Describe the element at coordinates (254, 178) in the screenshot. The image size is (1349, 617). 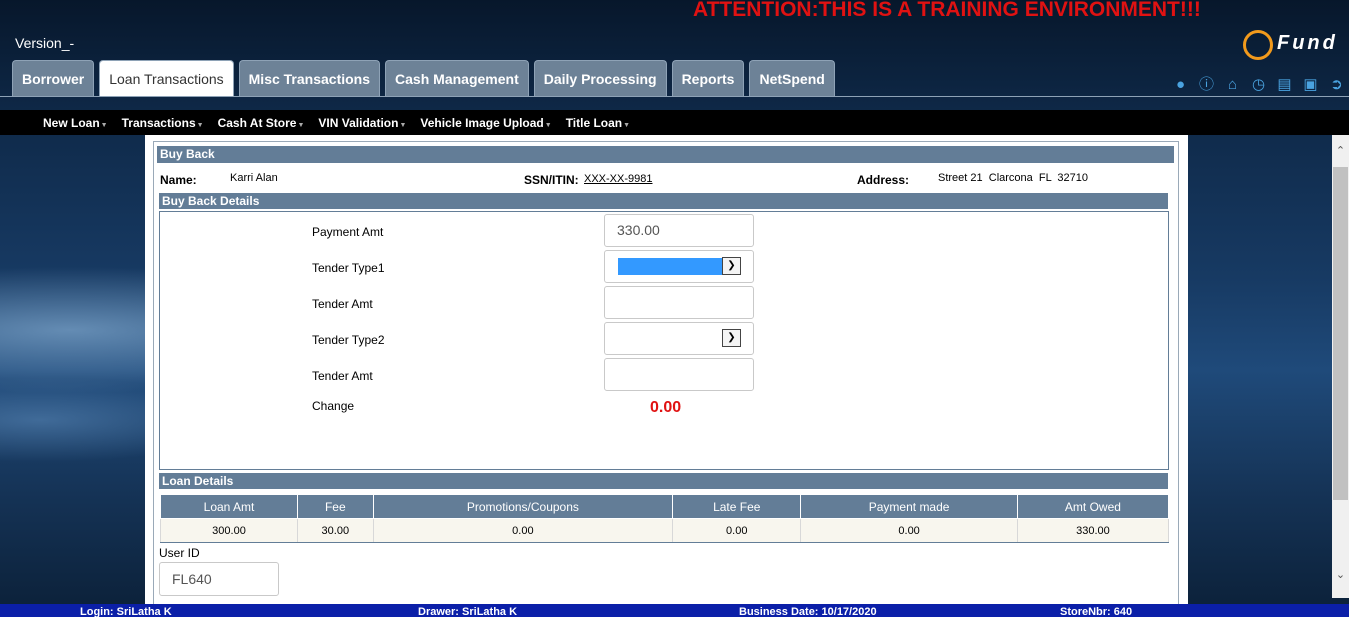
I see `name-value: Karri Alan` at that location.